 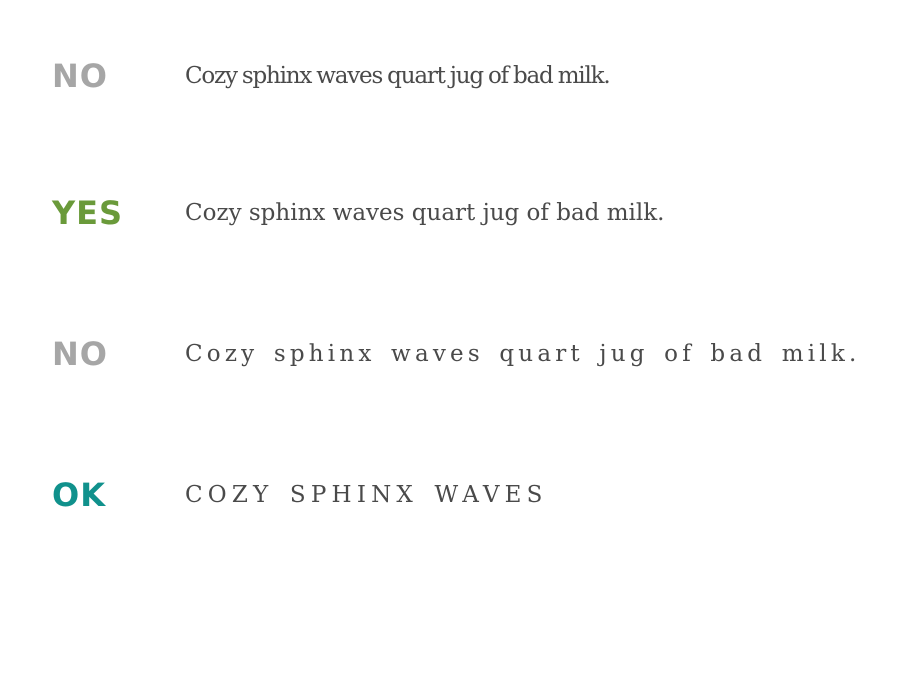 I want to click on verdict-yes-label: YES, so click(x=88, y=213).